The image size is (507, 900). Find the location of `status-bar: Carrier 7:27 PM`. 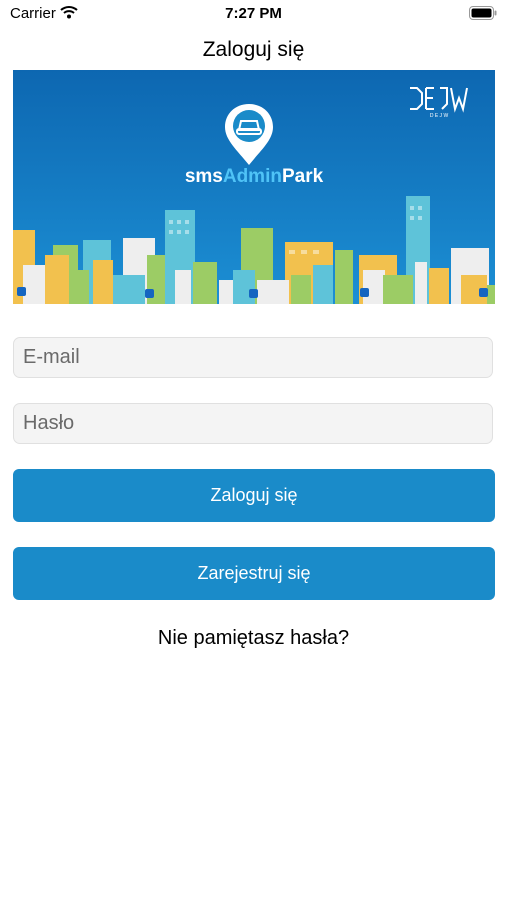

status-bar: Carrier 7:27 PM is located at coordinates (253, 14).